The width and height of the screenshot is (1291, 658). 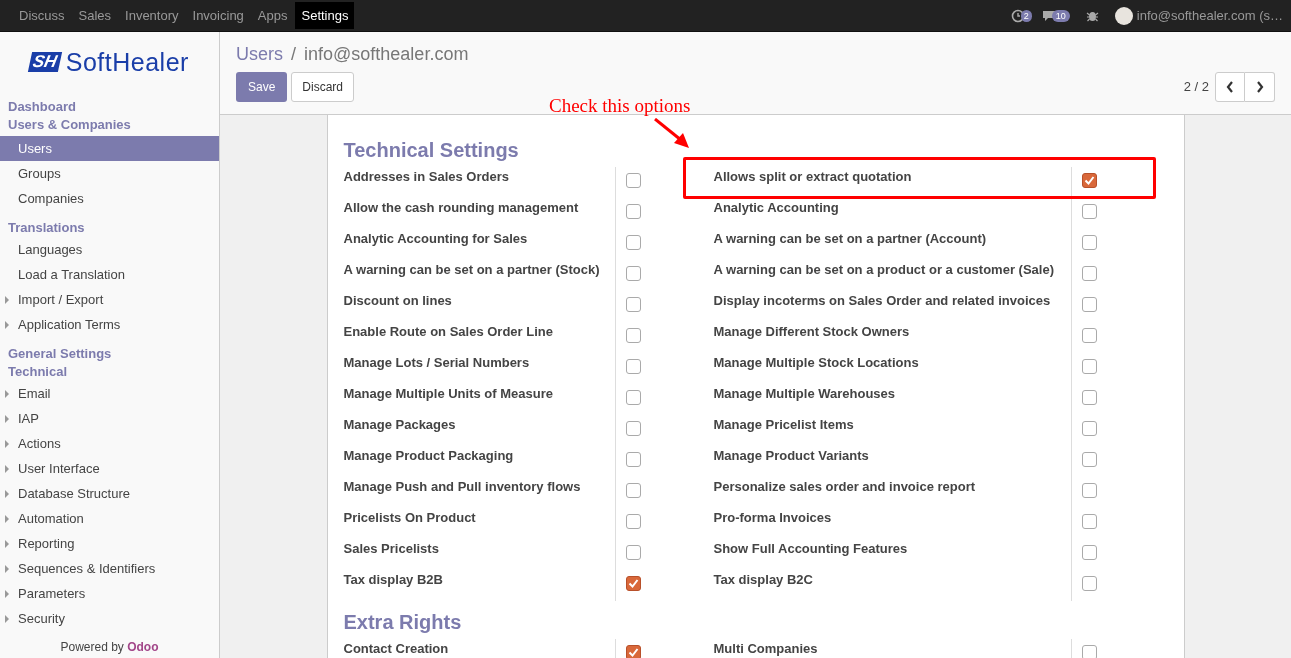 I want to click on user-avatar, so click(x=1123, y=15).